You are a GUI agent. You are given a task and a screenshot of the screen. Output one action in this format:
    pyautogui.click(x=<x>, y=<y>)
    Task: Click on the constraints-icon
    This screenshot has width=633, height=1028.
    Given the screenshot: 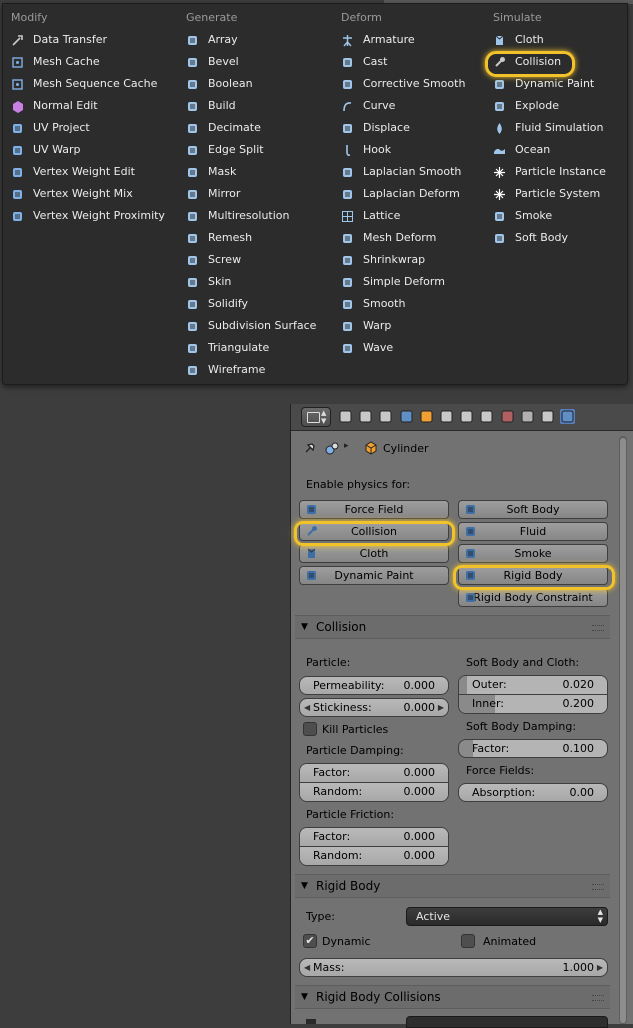 What is the action you would take?
    pyautogui.click(x=446, y=416)
    